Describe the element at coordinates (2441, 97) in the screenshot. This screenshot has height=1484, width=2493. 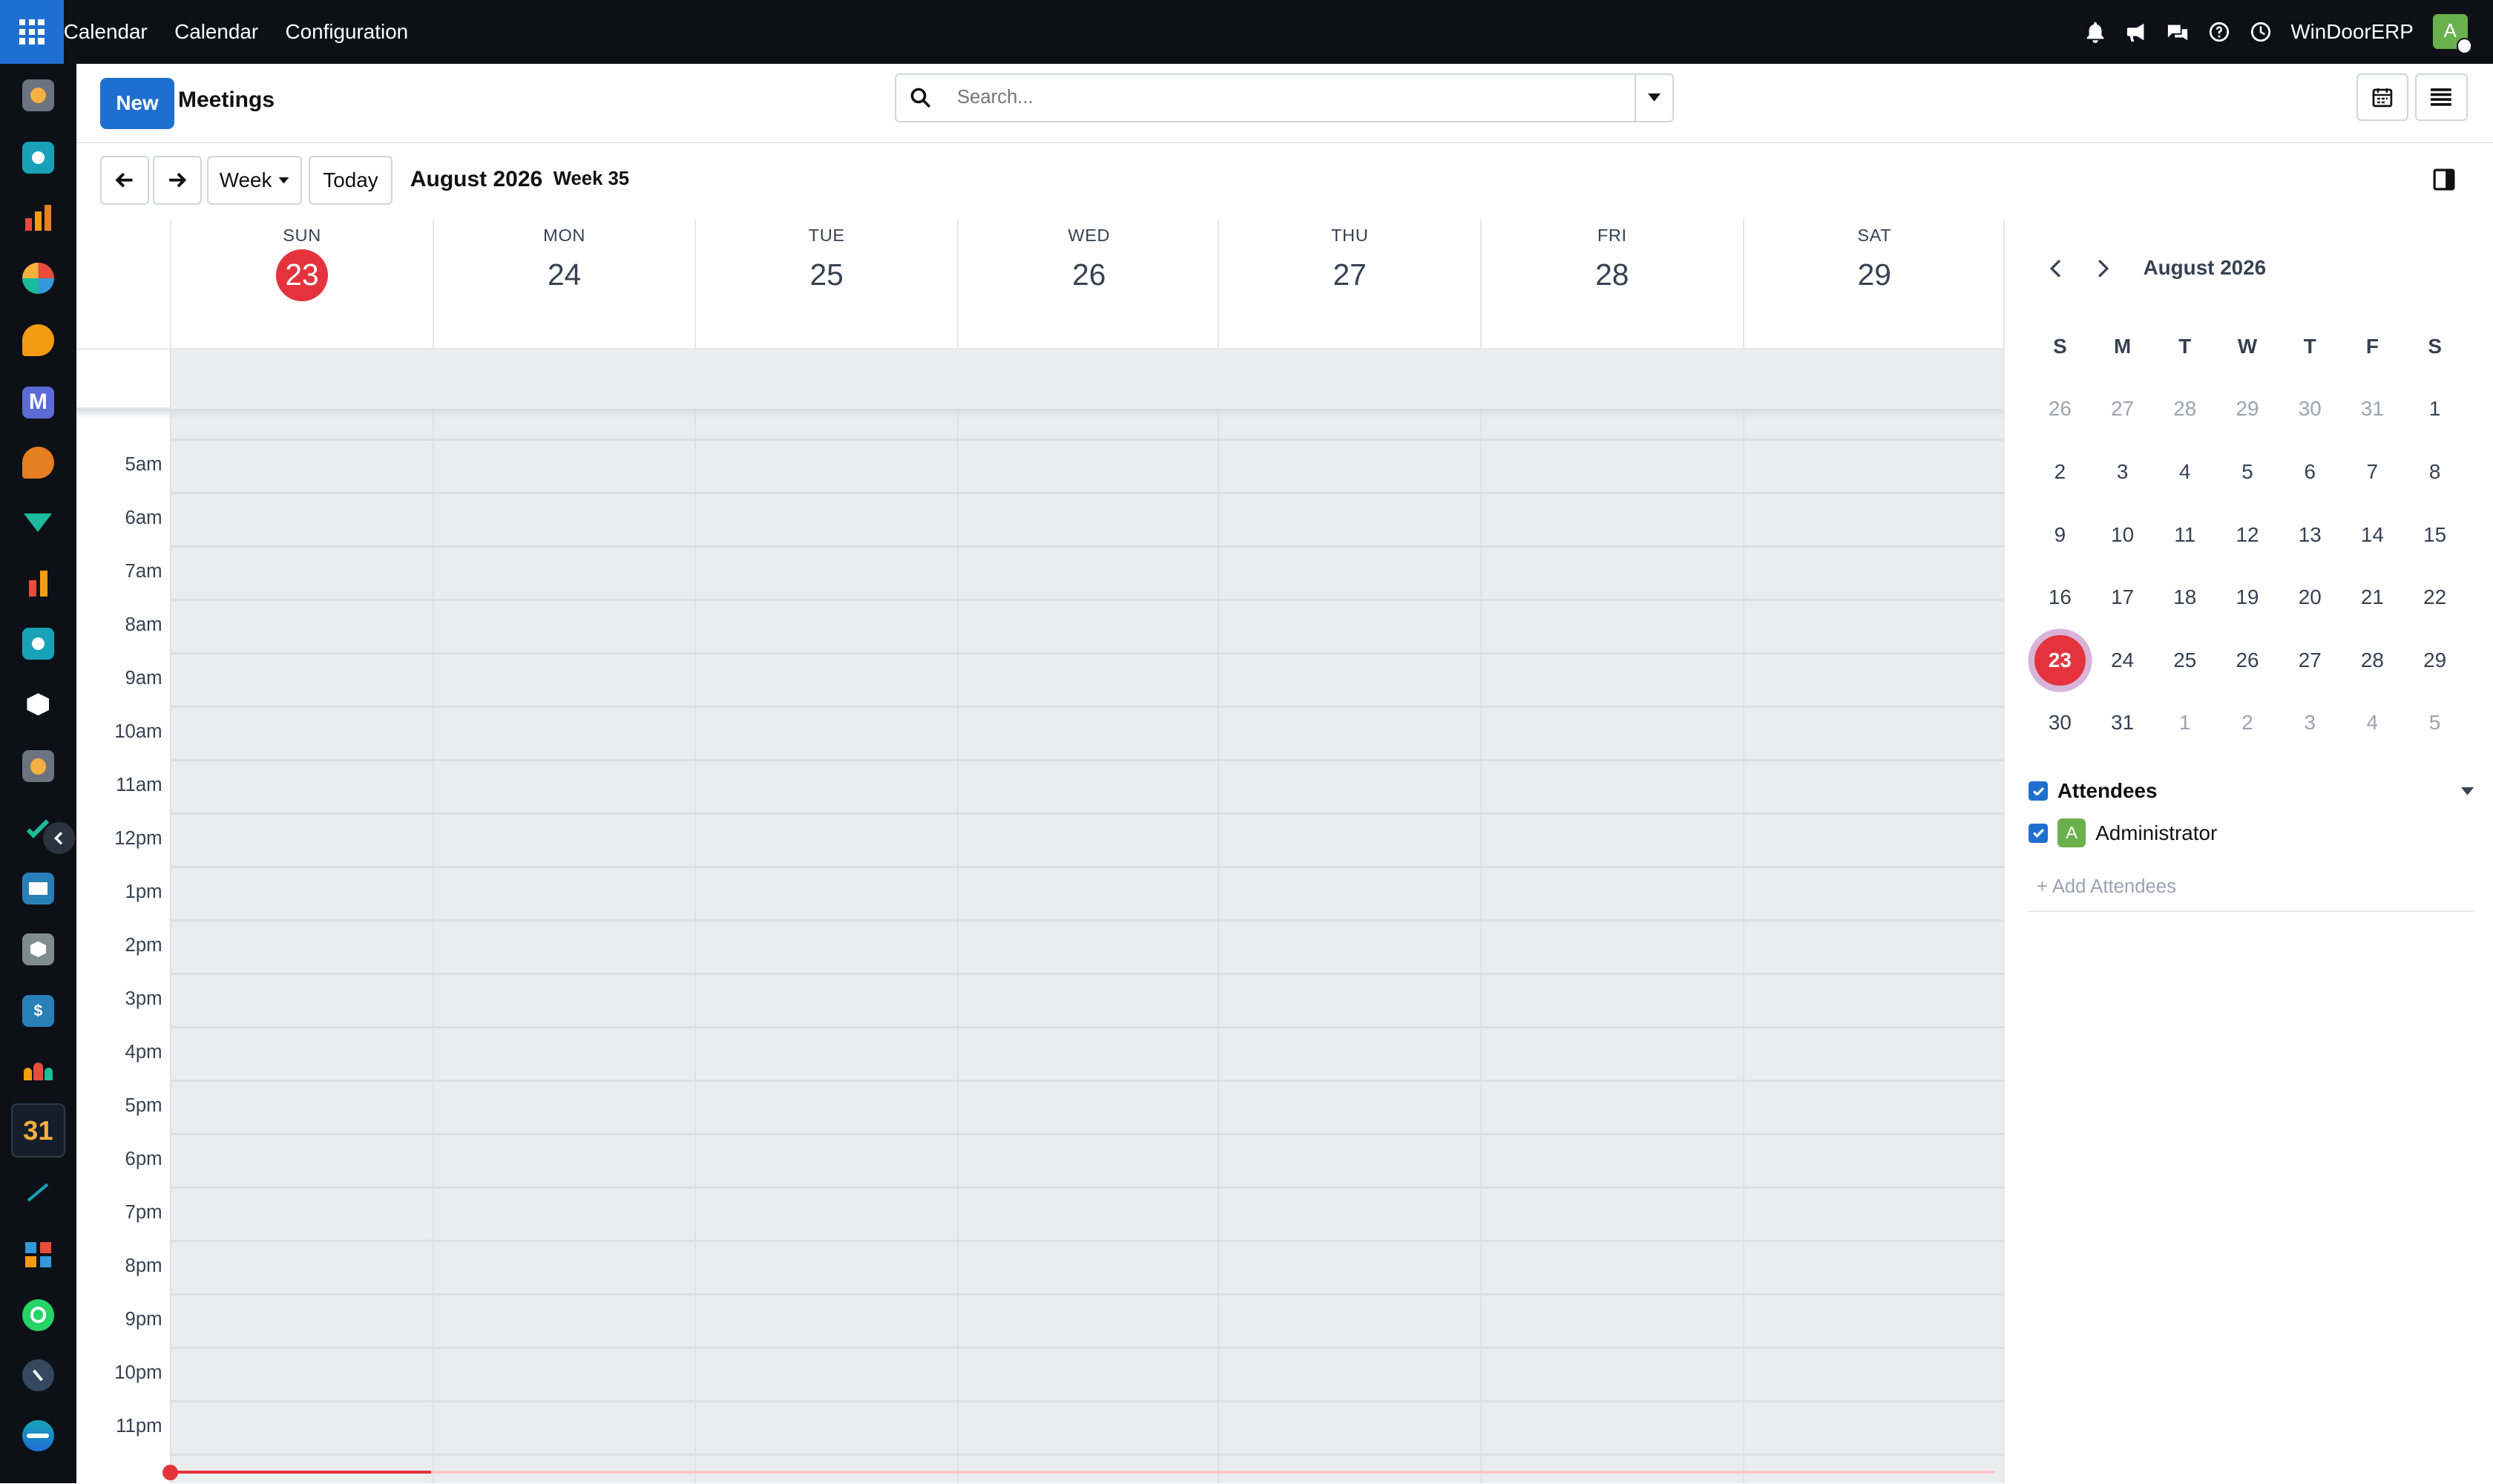
I see `list-view-button` at that location.